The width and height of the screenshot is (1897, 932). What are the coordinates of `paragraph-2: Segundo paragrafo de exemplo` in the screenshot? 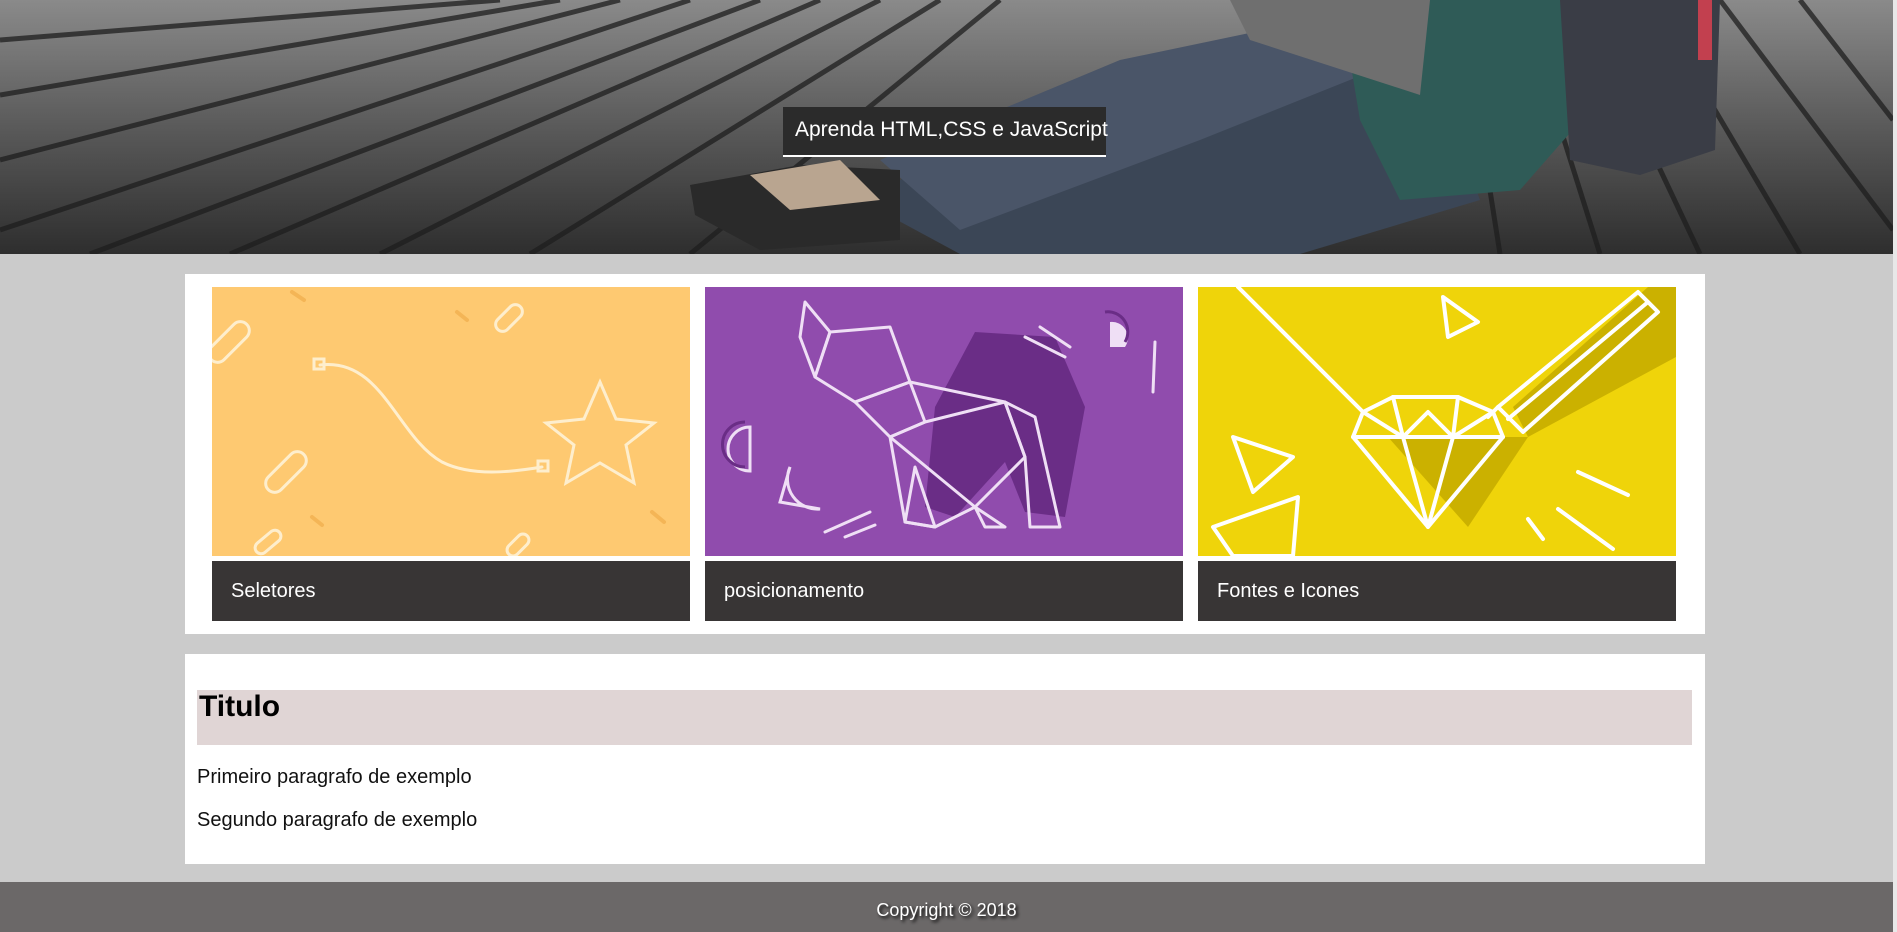 It's located at (337, 820).